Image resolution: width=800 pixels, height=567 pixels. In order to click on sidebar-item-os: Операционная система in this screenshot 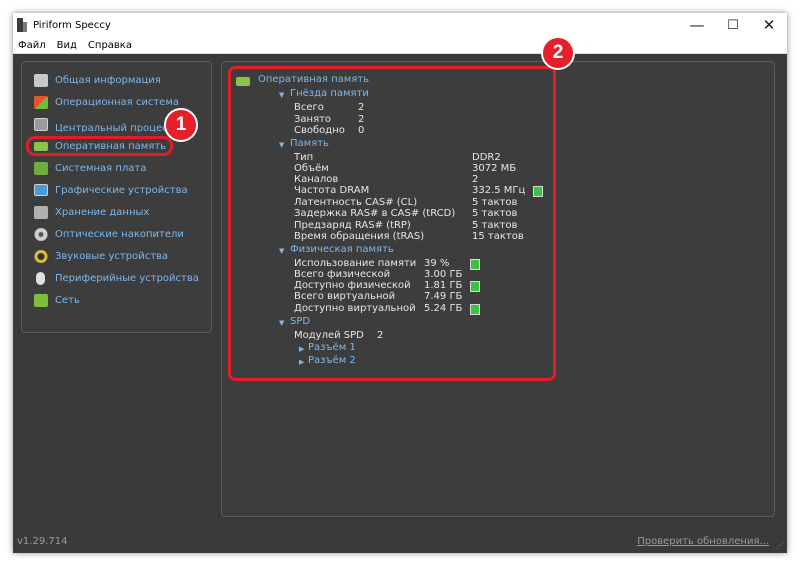, I will do `click(106, 102)`.